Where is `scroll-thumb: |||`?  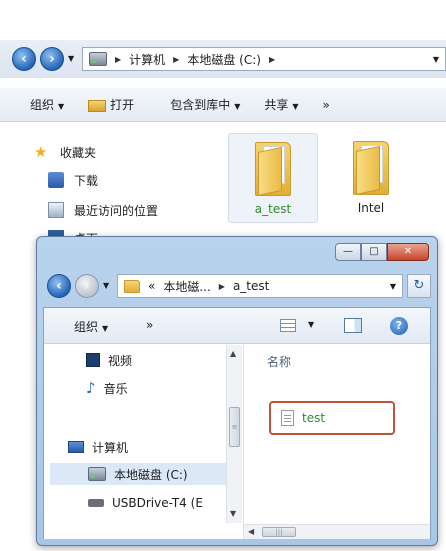
scroll-thumb: ||| is located at coordinates (279, 532).